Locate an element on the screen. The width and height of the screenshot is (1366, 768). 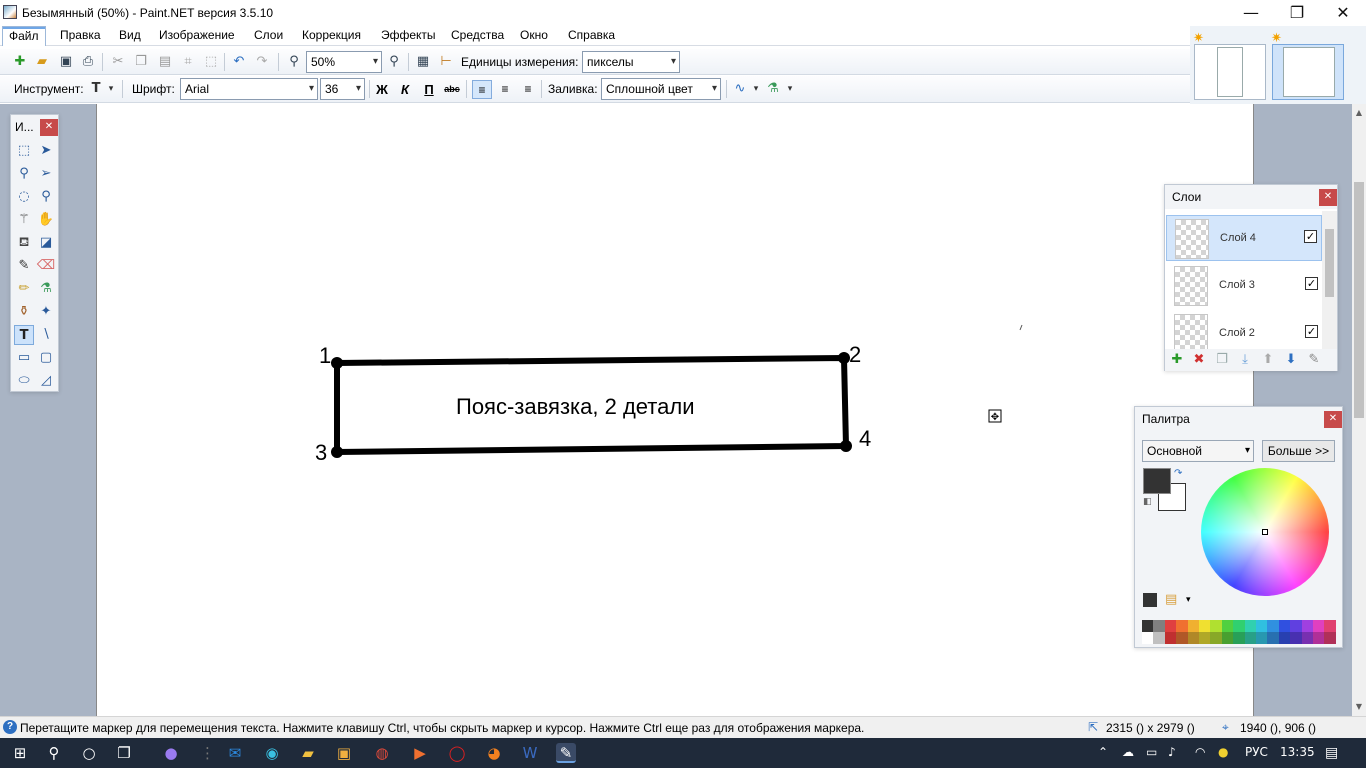
magic-wand-icon: ⚚ is located at coordinates (24, 220).